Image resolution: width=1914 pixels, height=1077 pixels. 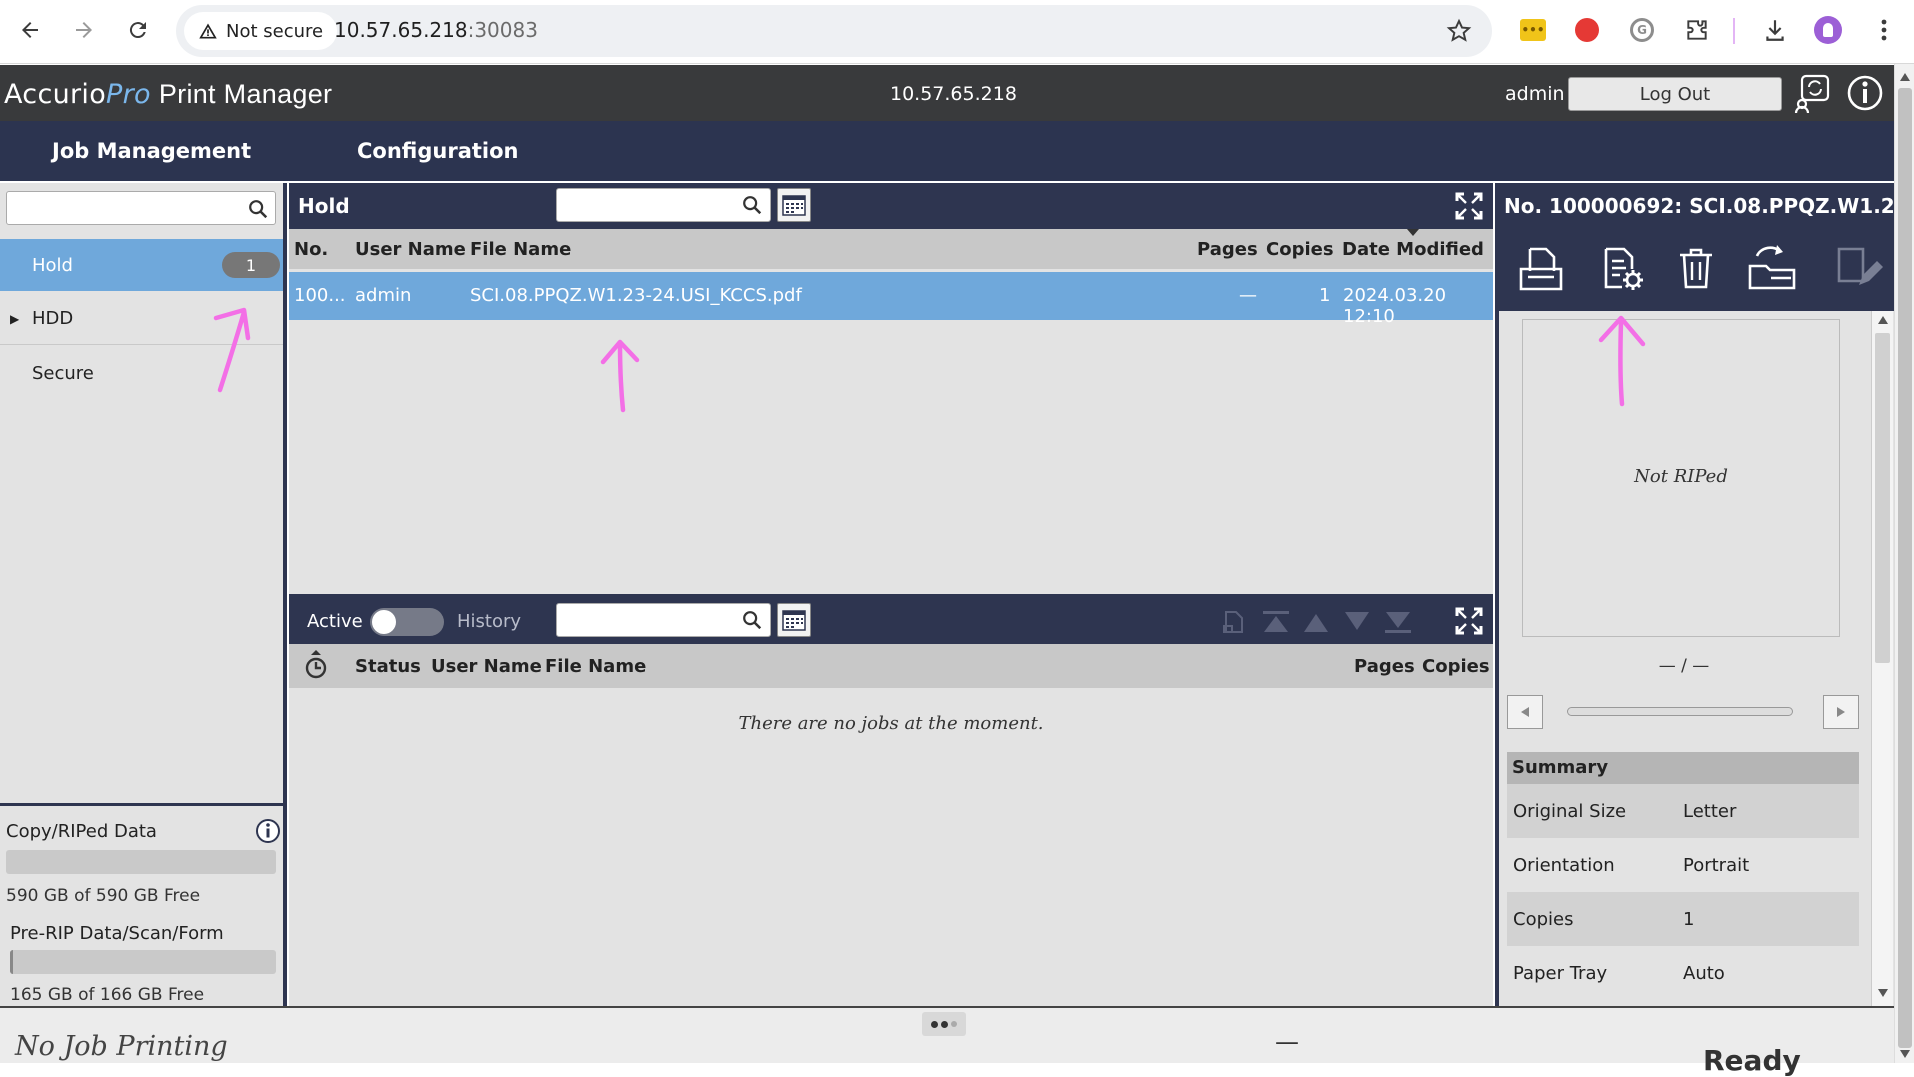 I want to click on logout-button: Log Out, so click(x=1675, y=94).